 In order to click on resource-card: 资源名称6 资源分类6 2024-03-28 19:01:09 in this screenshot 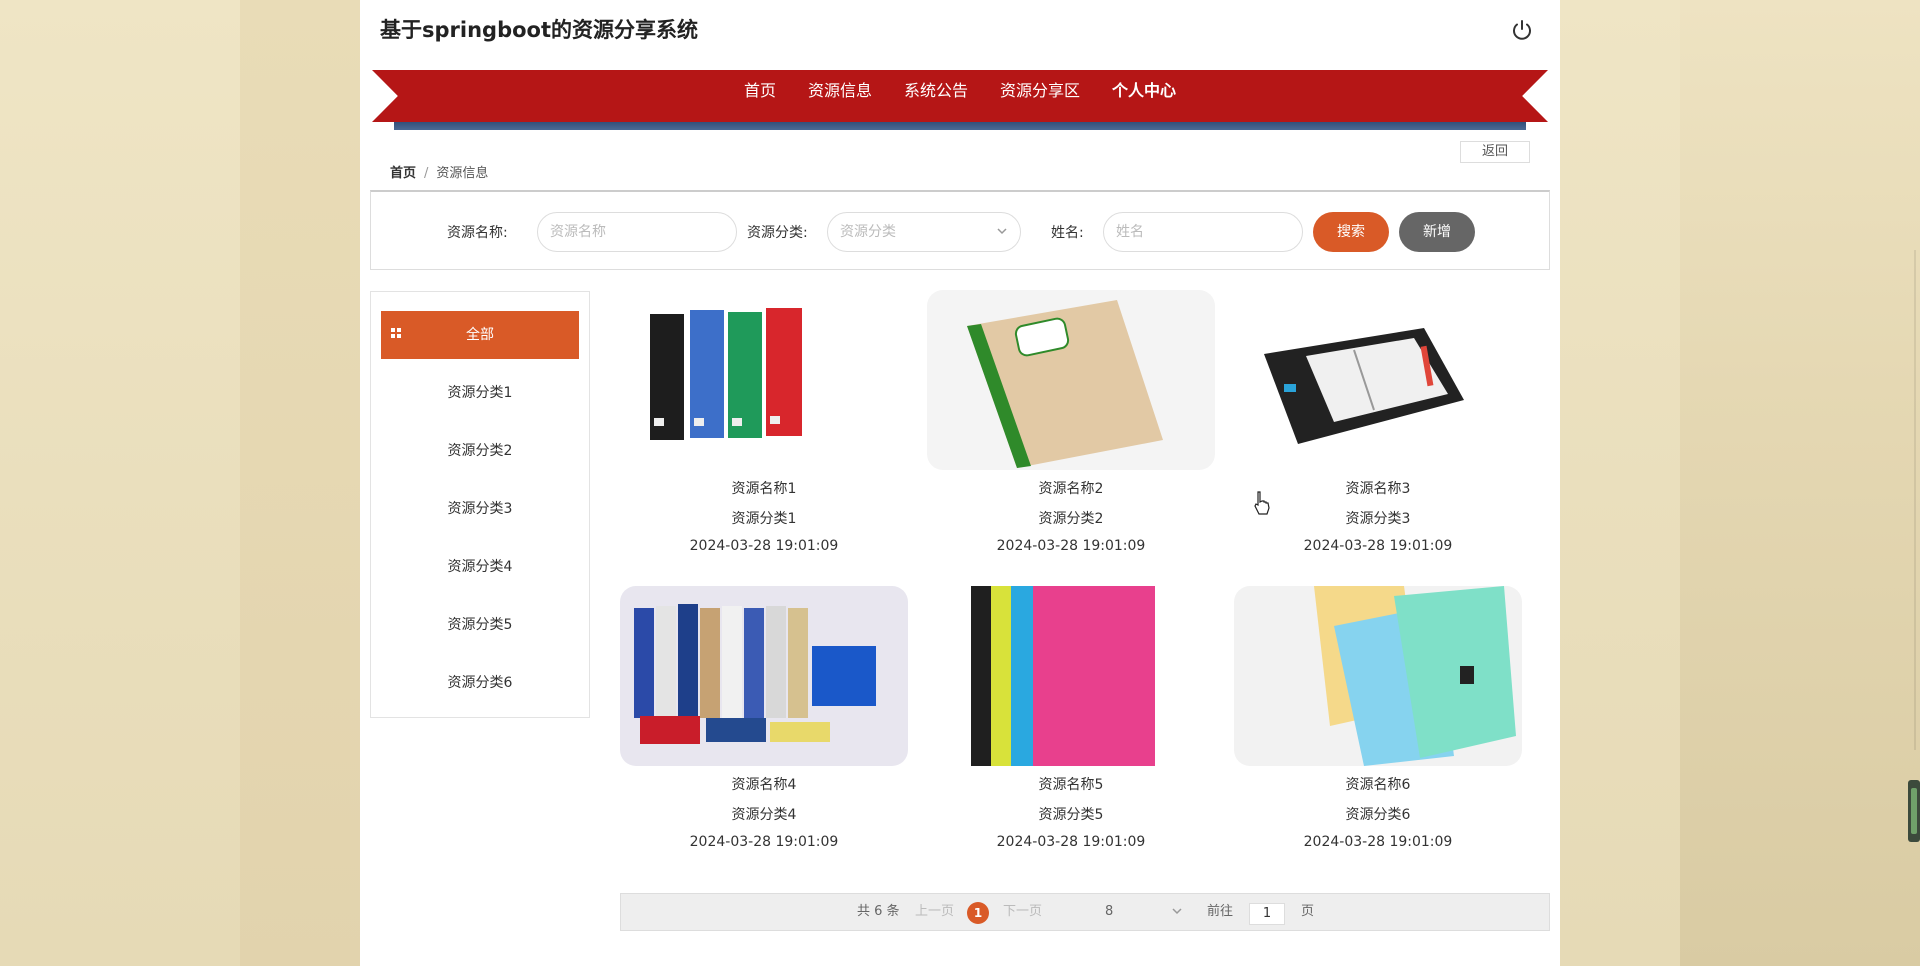, I will do `click(1378, 726)`.